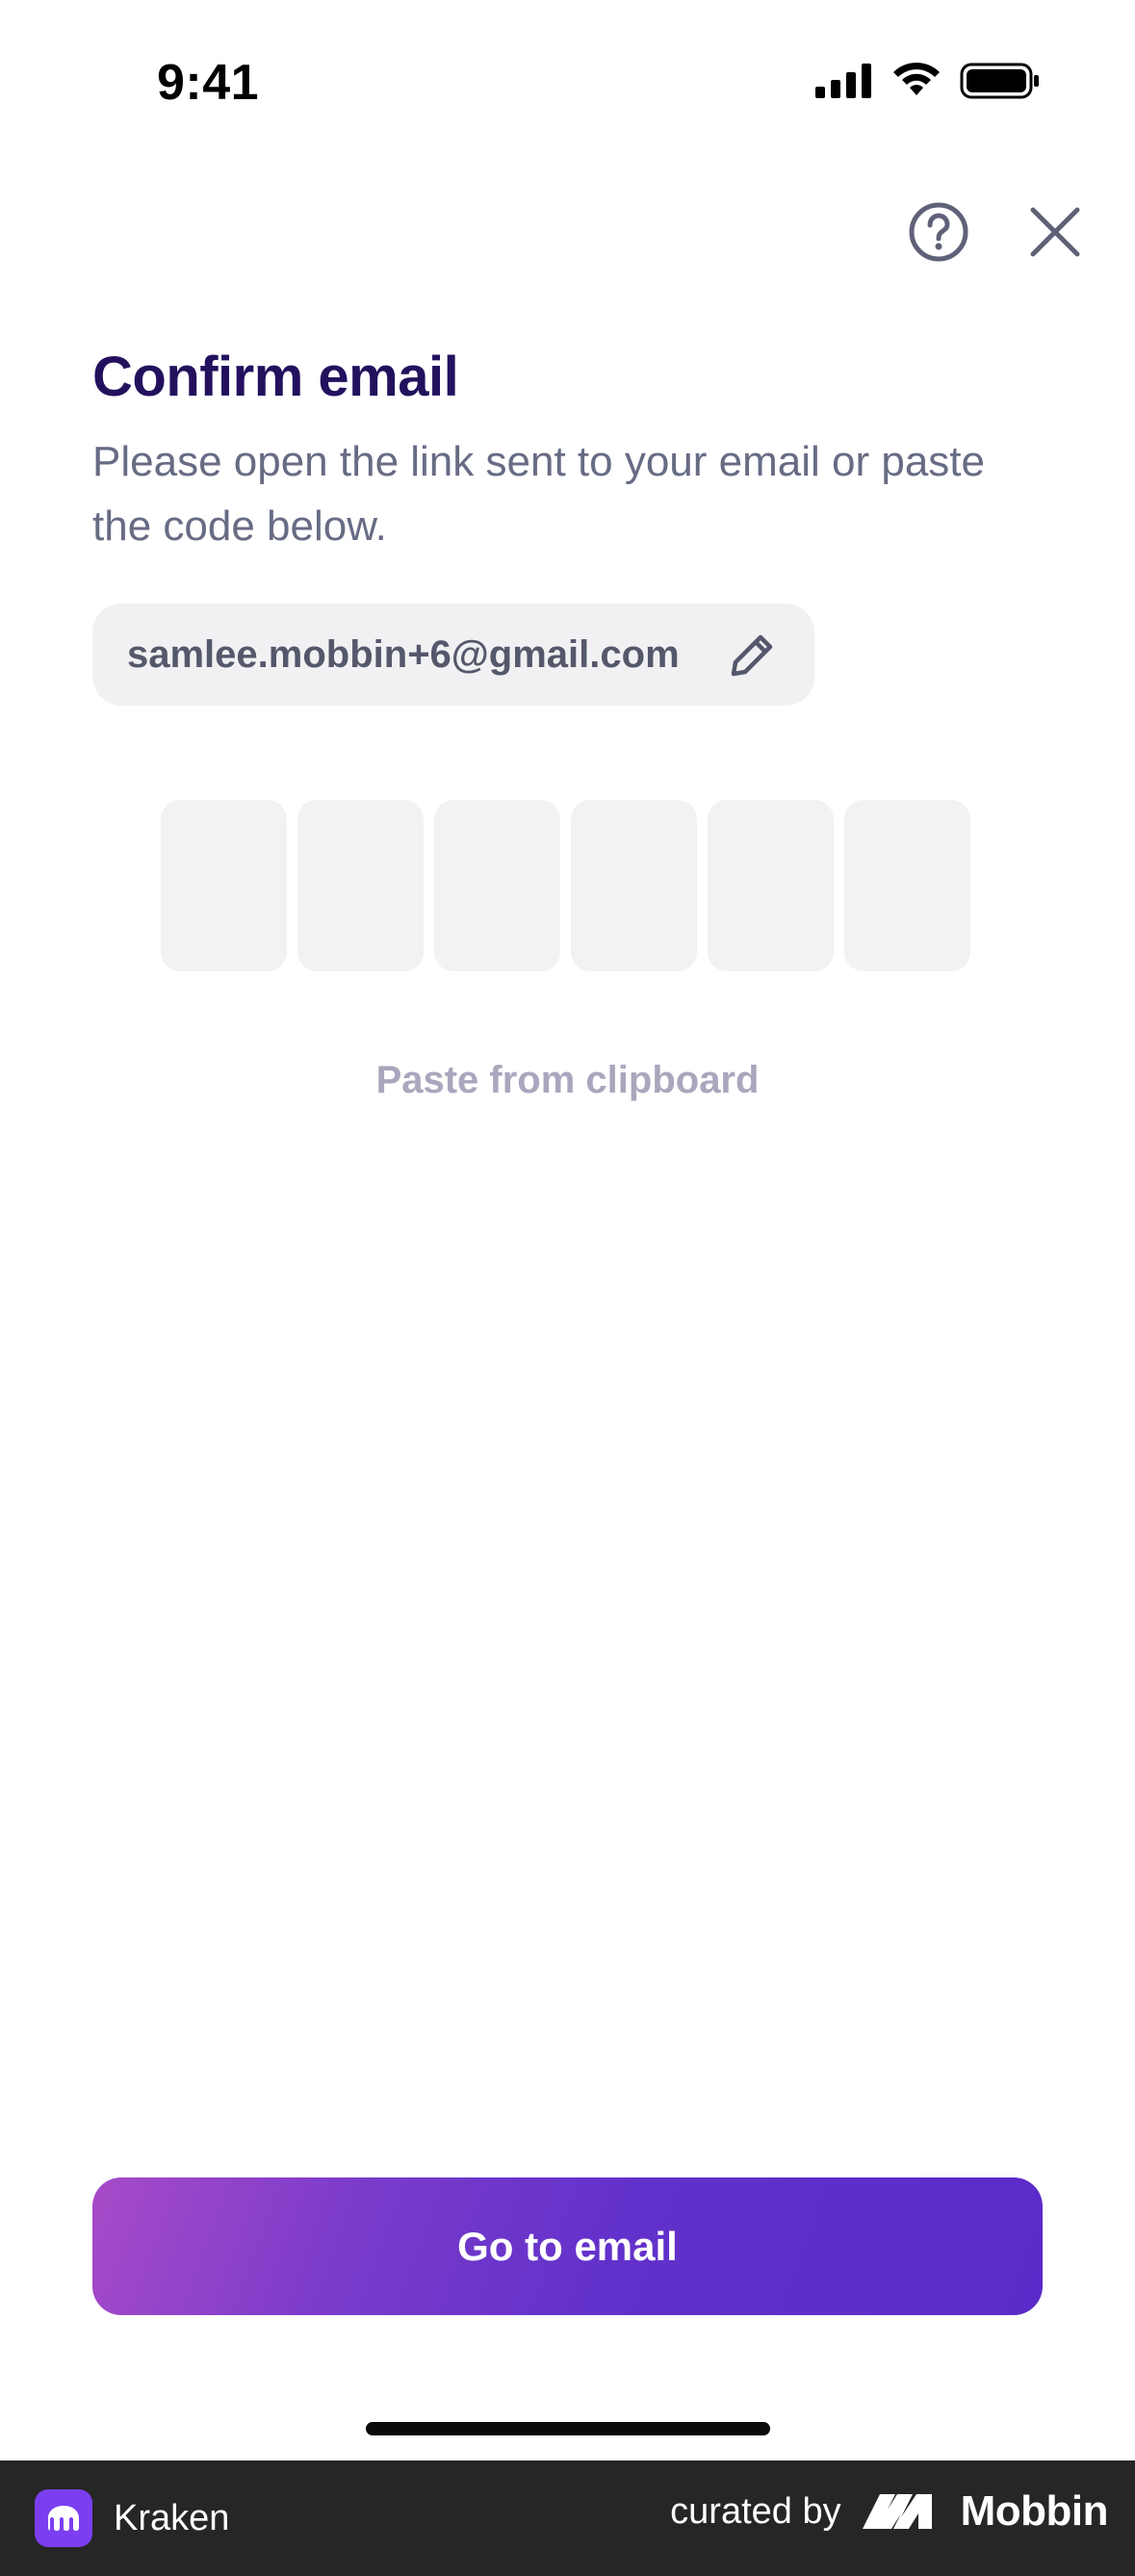 This screenshot has width=1135, height=2576. Describe the element at coordinates (1034, 2511) in the screenshot. I see `brand-name: Mobbin` at that location.